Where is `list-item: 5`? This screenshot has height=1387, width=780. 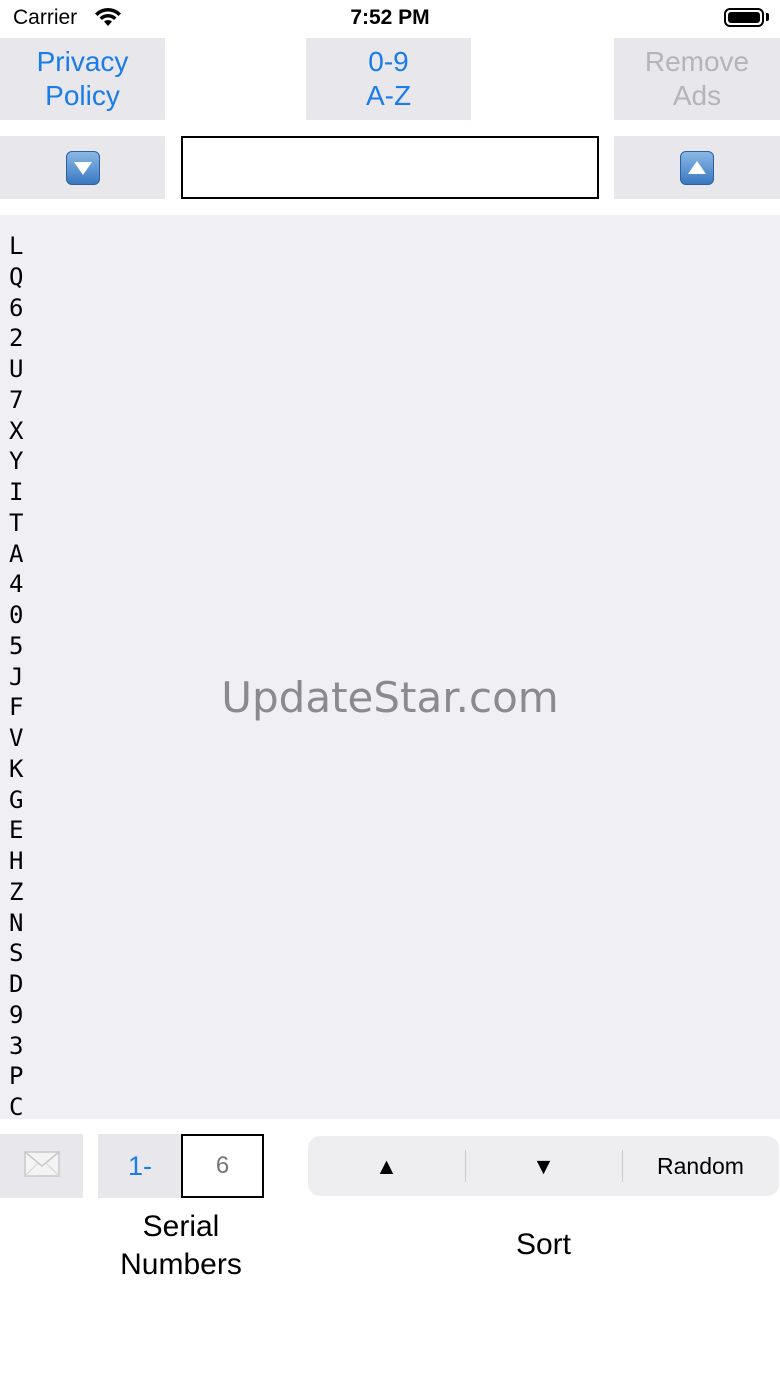 list-item: 5 is located at coordinates (16, 645).